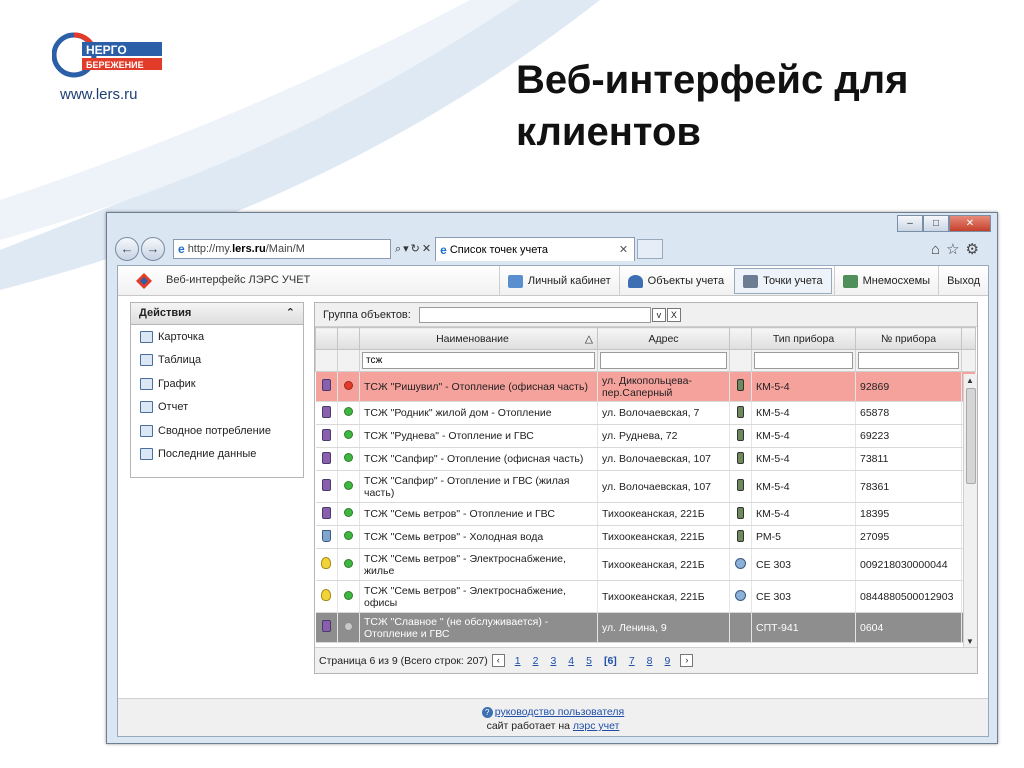 The width and height of the screenshot is (1024, 768). I want to click on minimize-icon: –, so click(910, 223).